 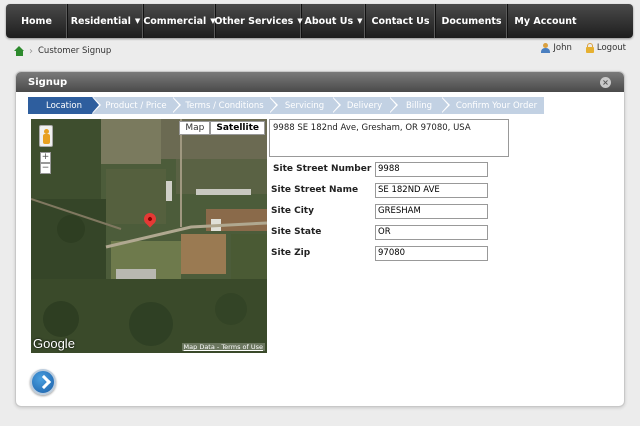 I want to click on form-row-street-number: Site Street Number ?, so click(x=379, y=169).